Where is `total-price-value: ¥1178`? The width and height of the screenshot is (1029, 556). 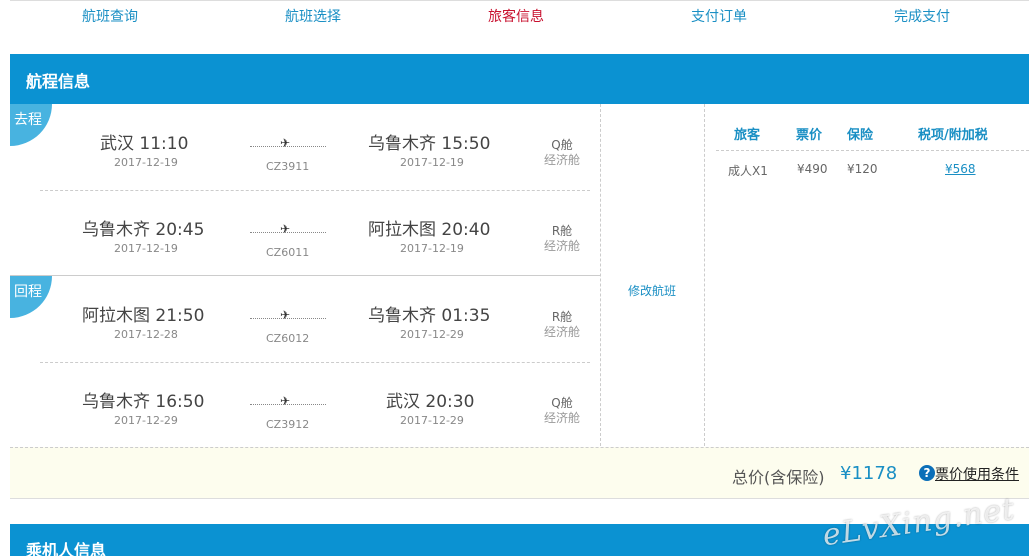
total-price-value: ¥1178 is located at coordinates (869, 473).